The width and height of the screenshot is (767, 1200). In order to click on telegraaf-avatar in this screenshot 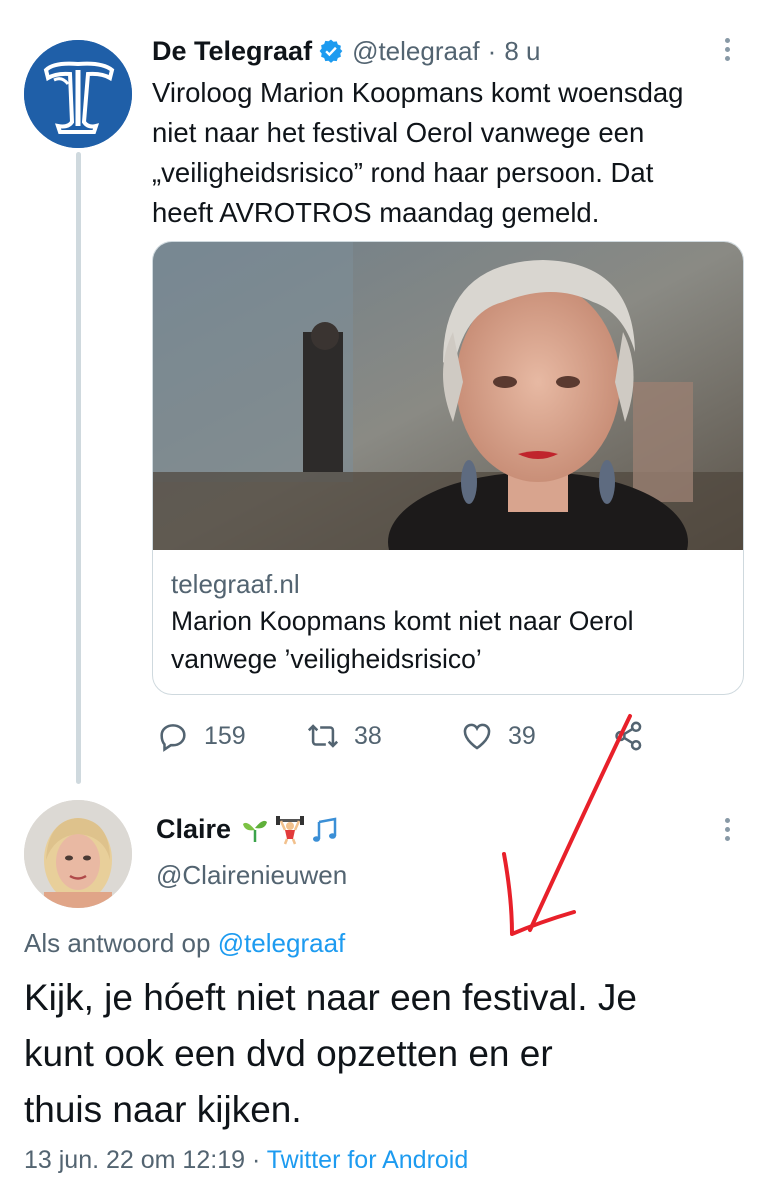, I will do `click(78, 94)`.